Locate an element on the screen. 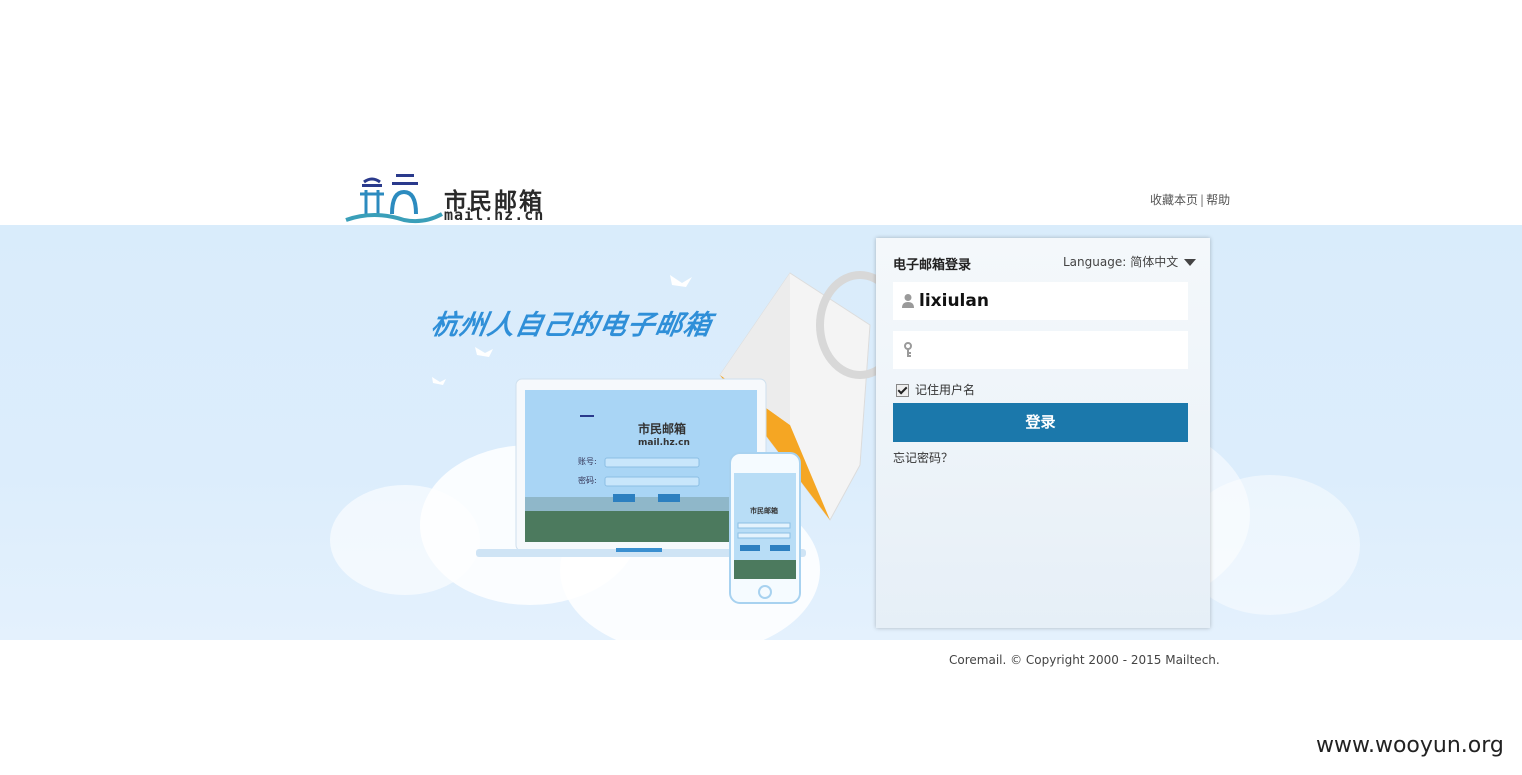 This screenshot has height=775, width=1522. login-panel: 电子邮箱登录 Language:简体中文 记住用户名 登录 忘记密码？ is located at coordinates (1043, 433).